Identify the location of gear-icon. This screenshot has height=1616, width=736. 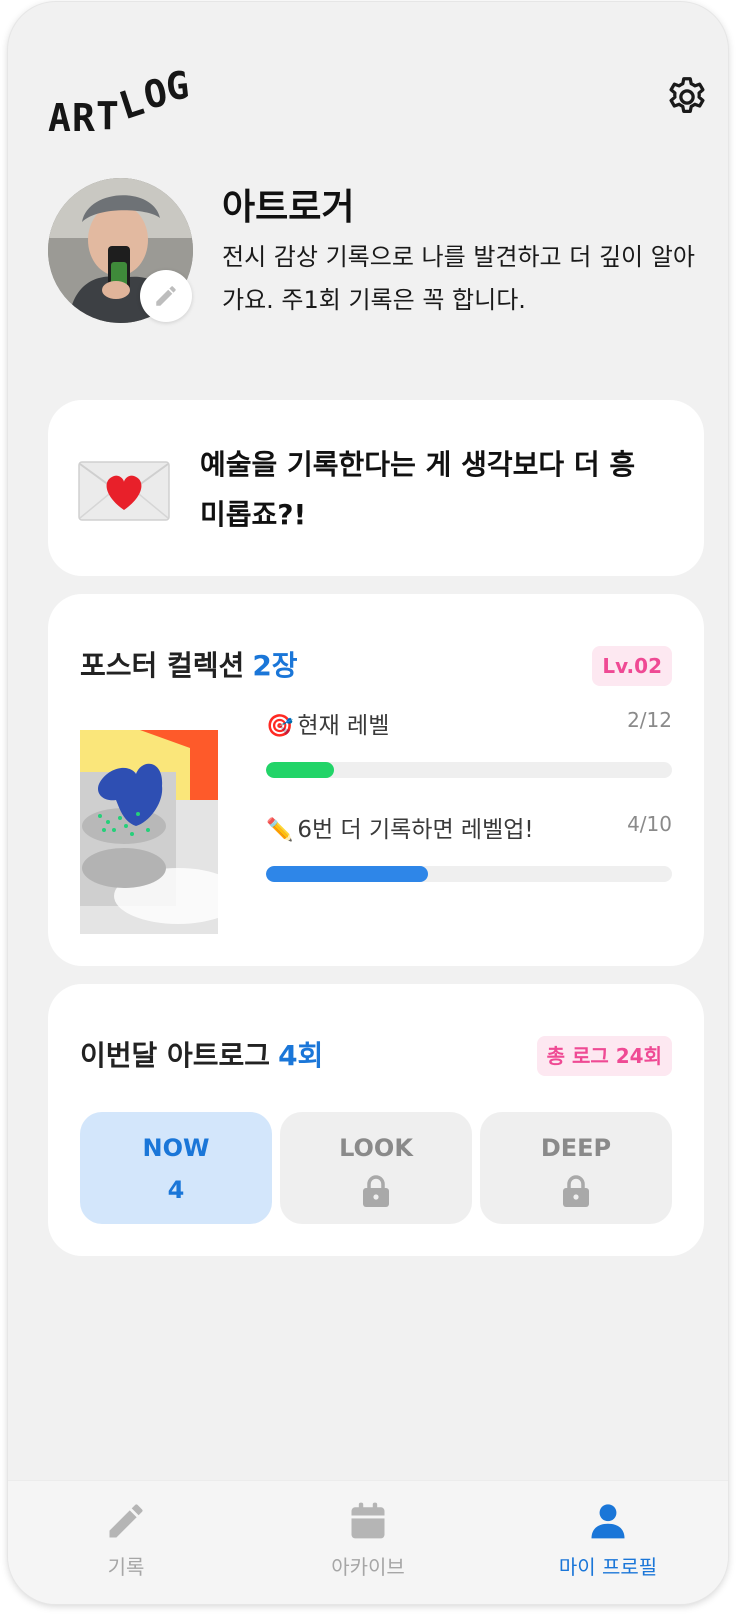
(687, 95).